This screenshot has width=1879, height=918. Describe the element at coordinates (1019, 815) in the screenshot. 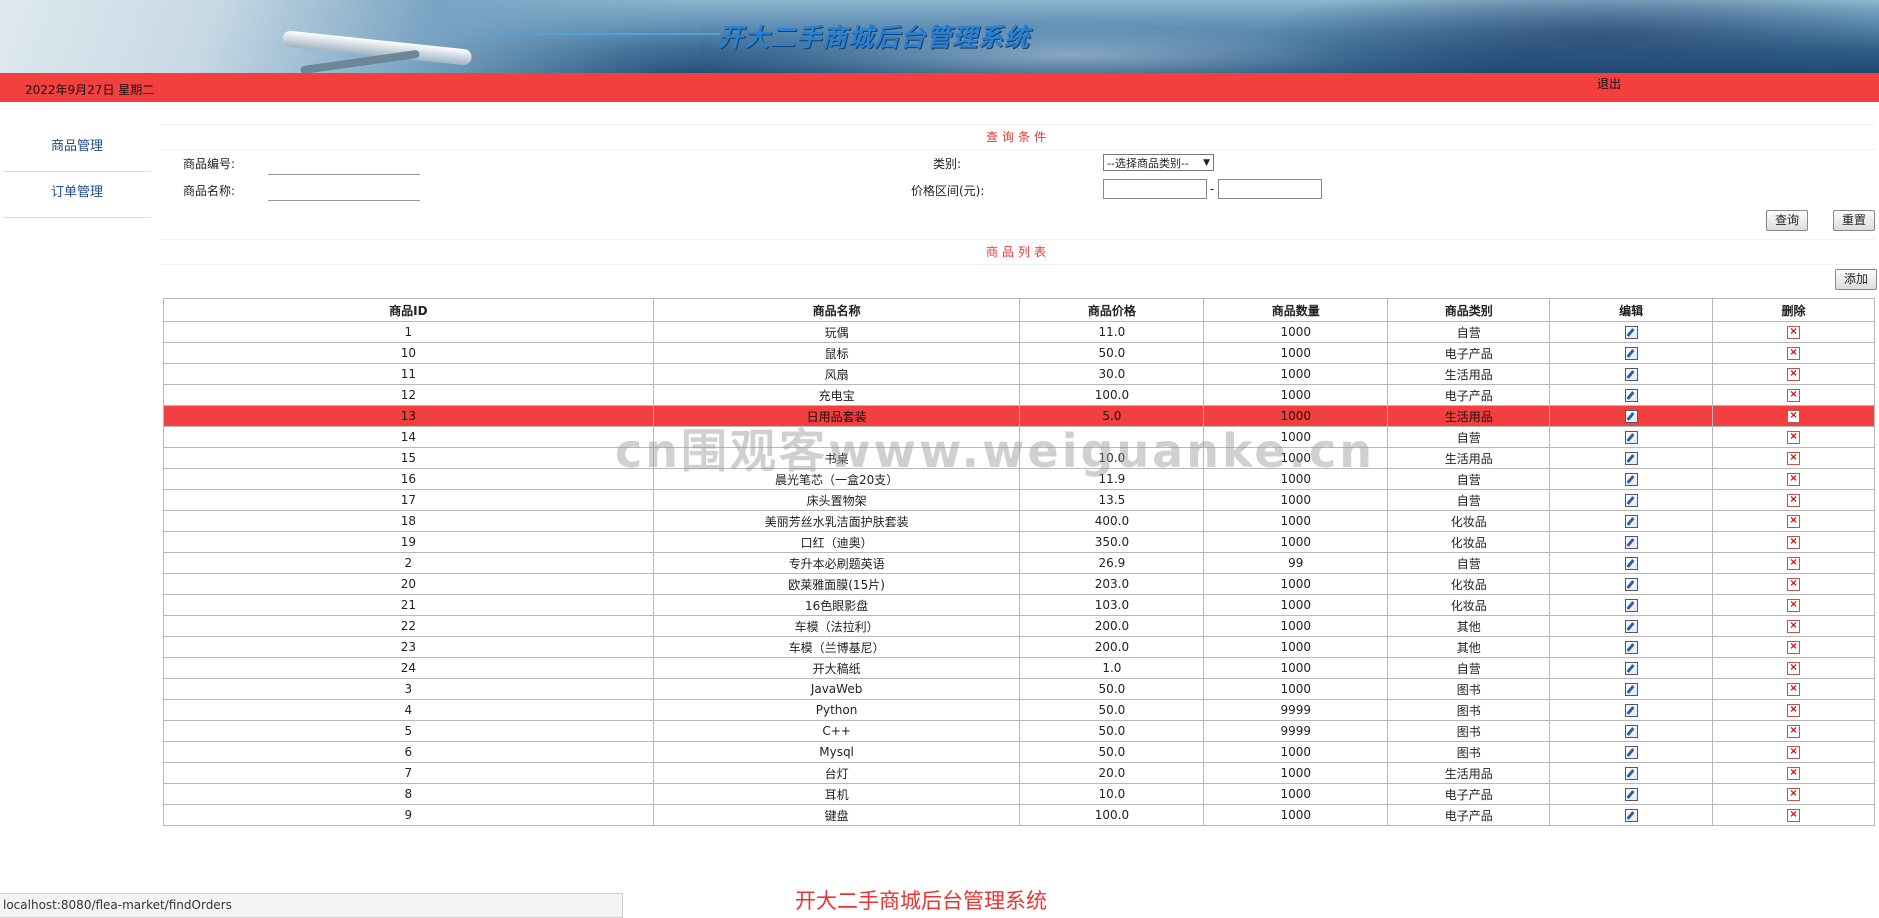

I see `table-row: 9 键盘 100.0 1000 电子产品 ×` at that location.